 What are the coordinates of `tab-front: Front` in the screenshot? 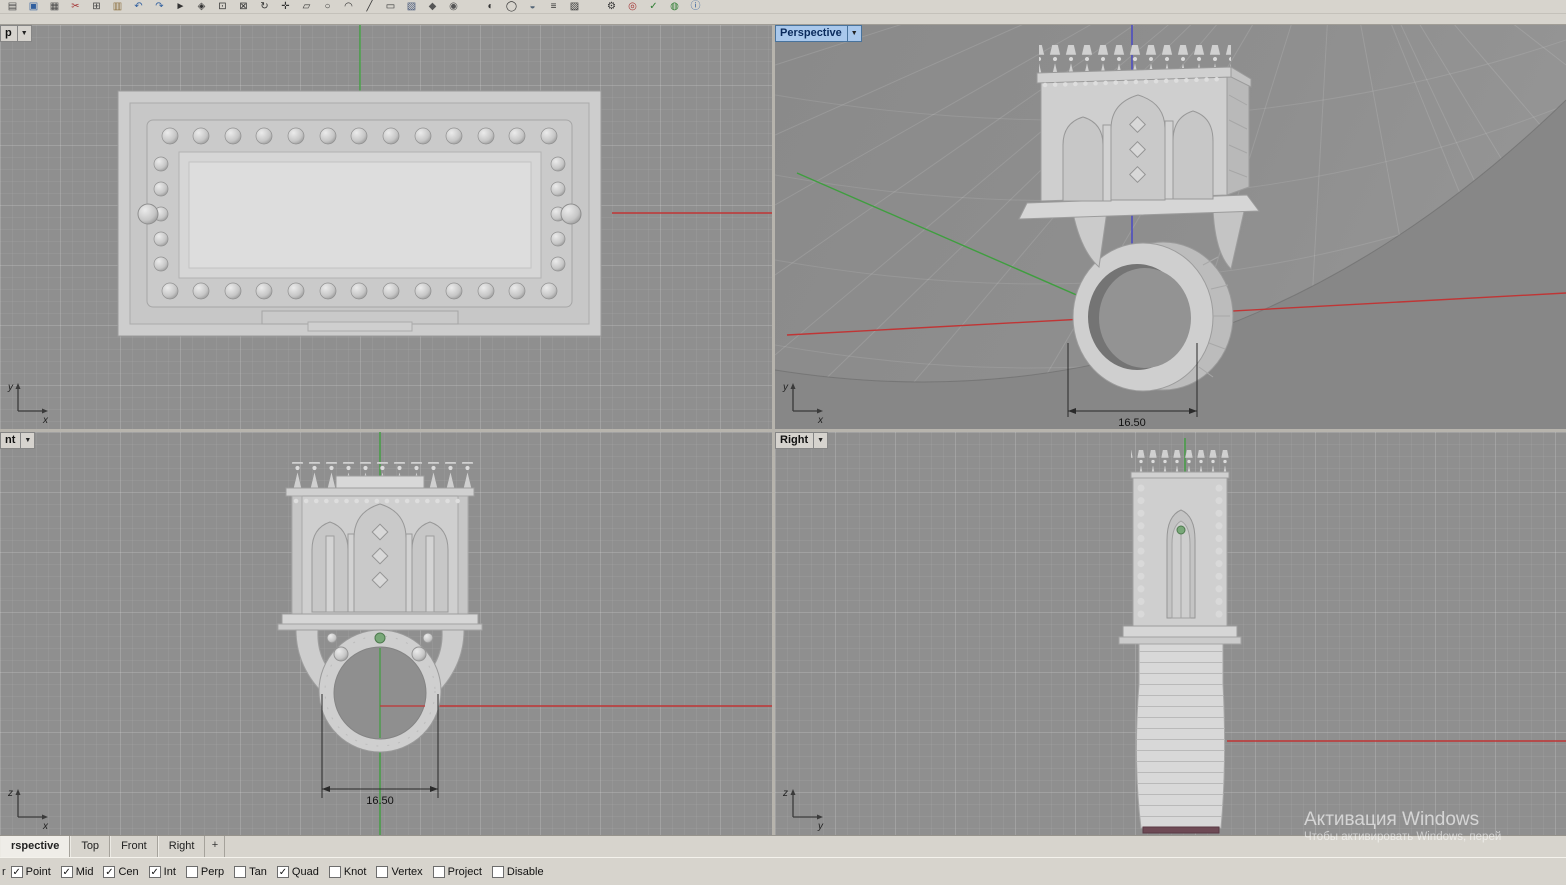 It's located at (134, 846).